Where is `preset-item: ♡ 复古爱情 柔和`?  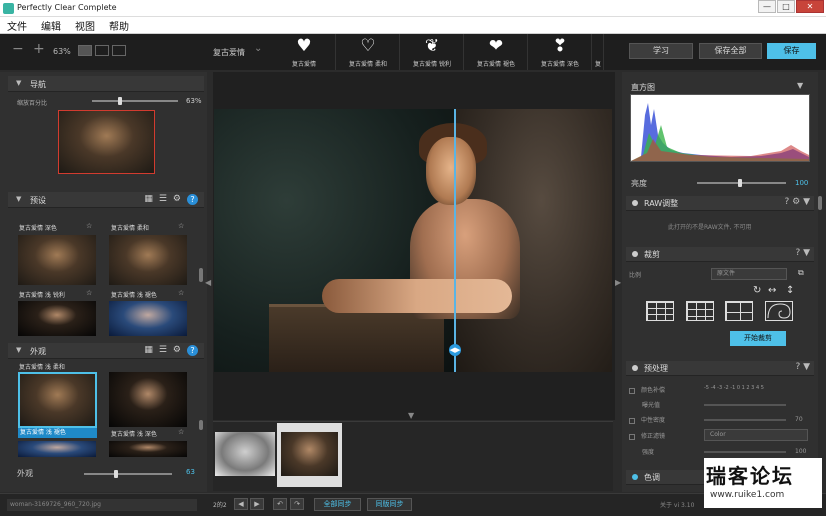 preset-item: ♡ 复古爱情 柔和 is located at coordinates (368, 52).